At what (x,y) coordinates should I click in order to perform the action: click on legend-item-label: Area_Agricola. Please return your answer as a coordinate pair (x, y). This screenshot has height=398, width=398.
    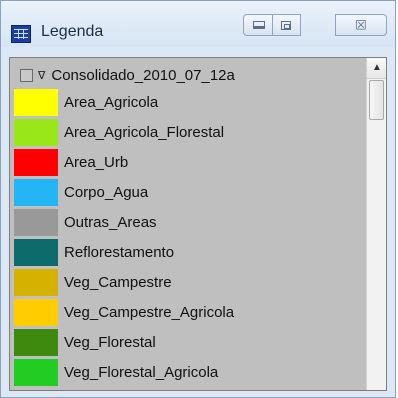
    Looking at the image, I should click on (111, 102).